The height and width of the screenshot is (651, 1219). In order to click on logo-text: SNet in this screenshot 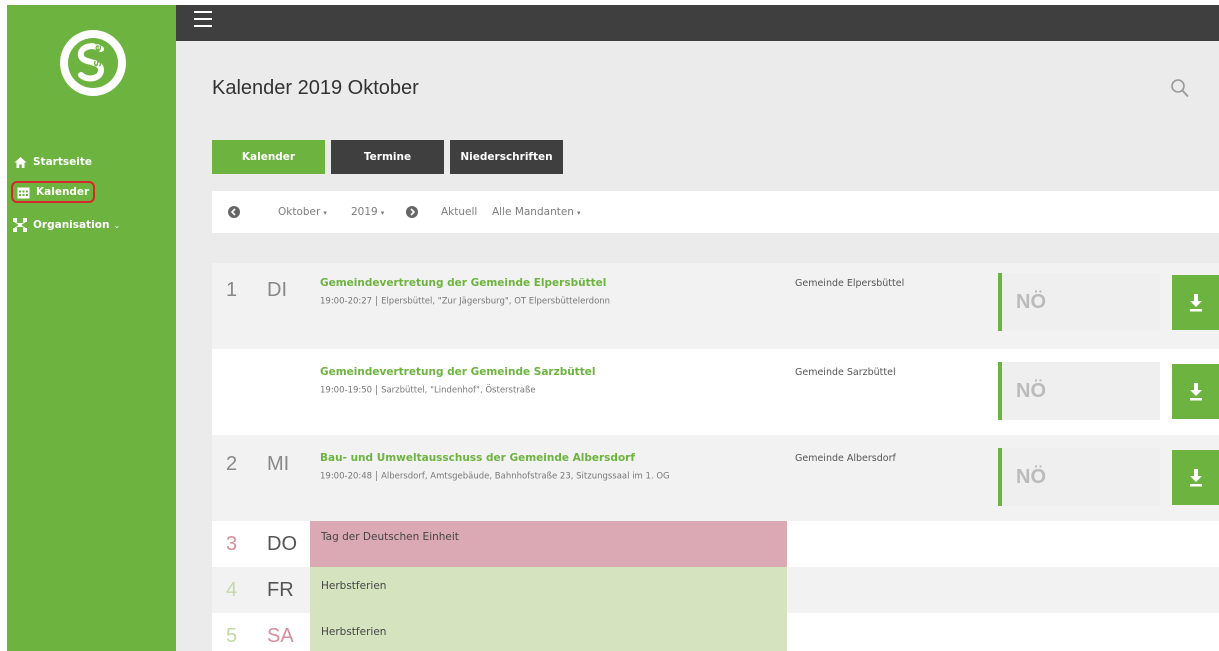, I will do `click(98, 53)`.